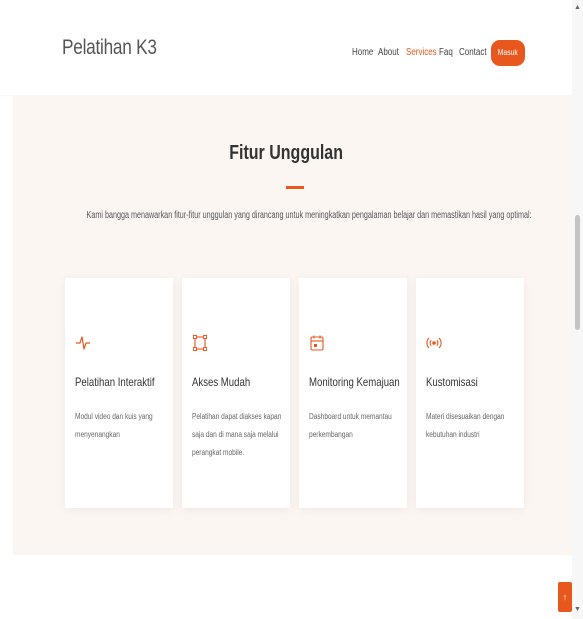 This screenshot has height=619, width=583. I want to click on feature-card-title: Akses Mudah, so click(221, 382).